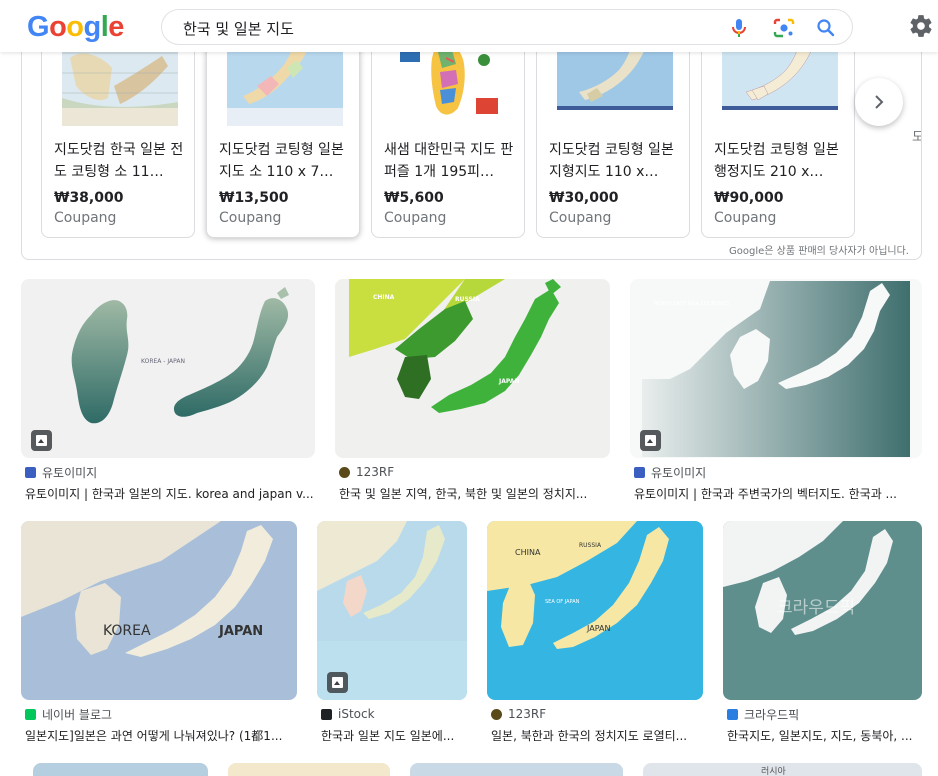 The image size is (938, 776). I want to click on source-name: 크라우드픽, so click(772, 714).